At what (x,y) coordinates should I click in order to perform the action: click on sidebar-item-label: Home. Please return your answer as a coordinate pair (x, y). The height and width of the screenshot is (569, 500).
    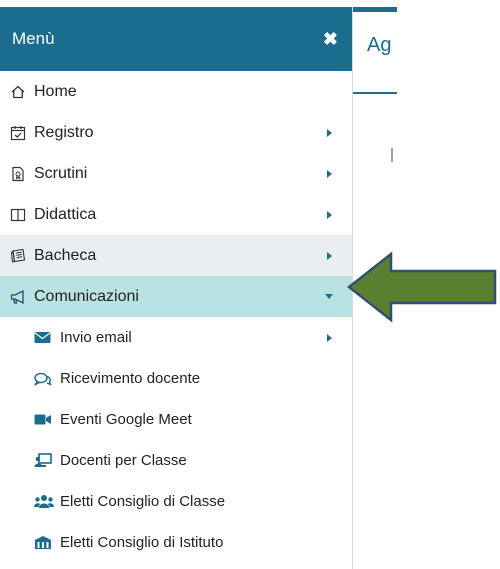
    Looking at the image, I should click on (55, 91).